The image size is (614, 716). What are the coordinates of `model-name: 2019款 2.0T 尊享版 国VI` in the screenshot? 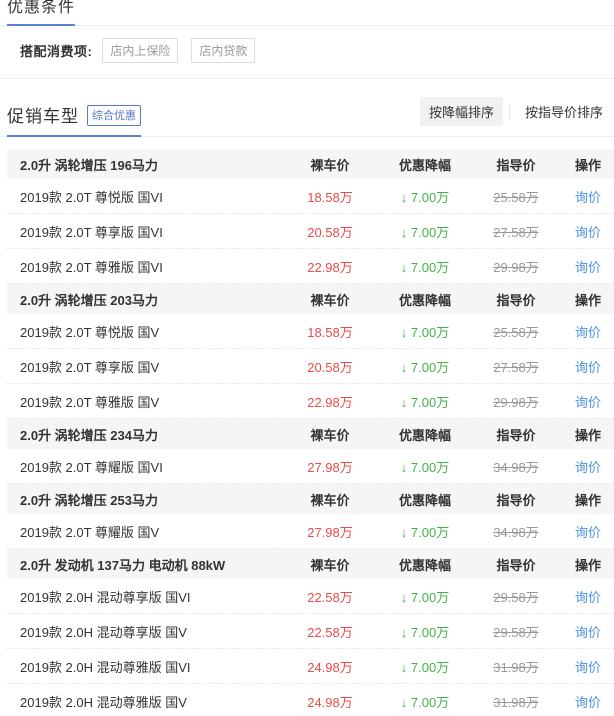 It's located at (91, 232).